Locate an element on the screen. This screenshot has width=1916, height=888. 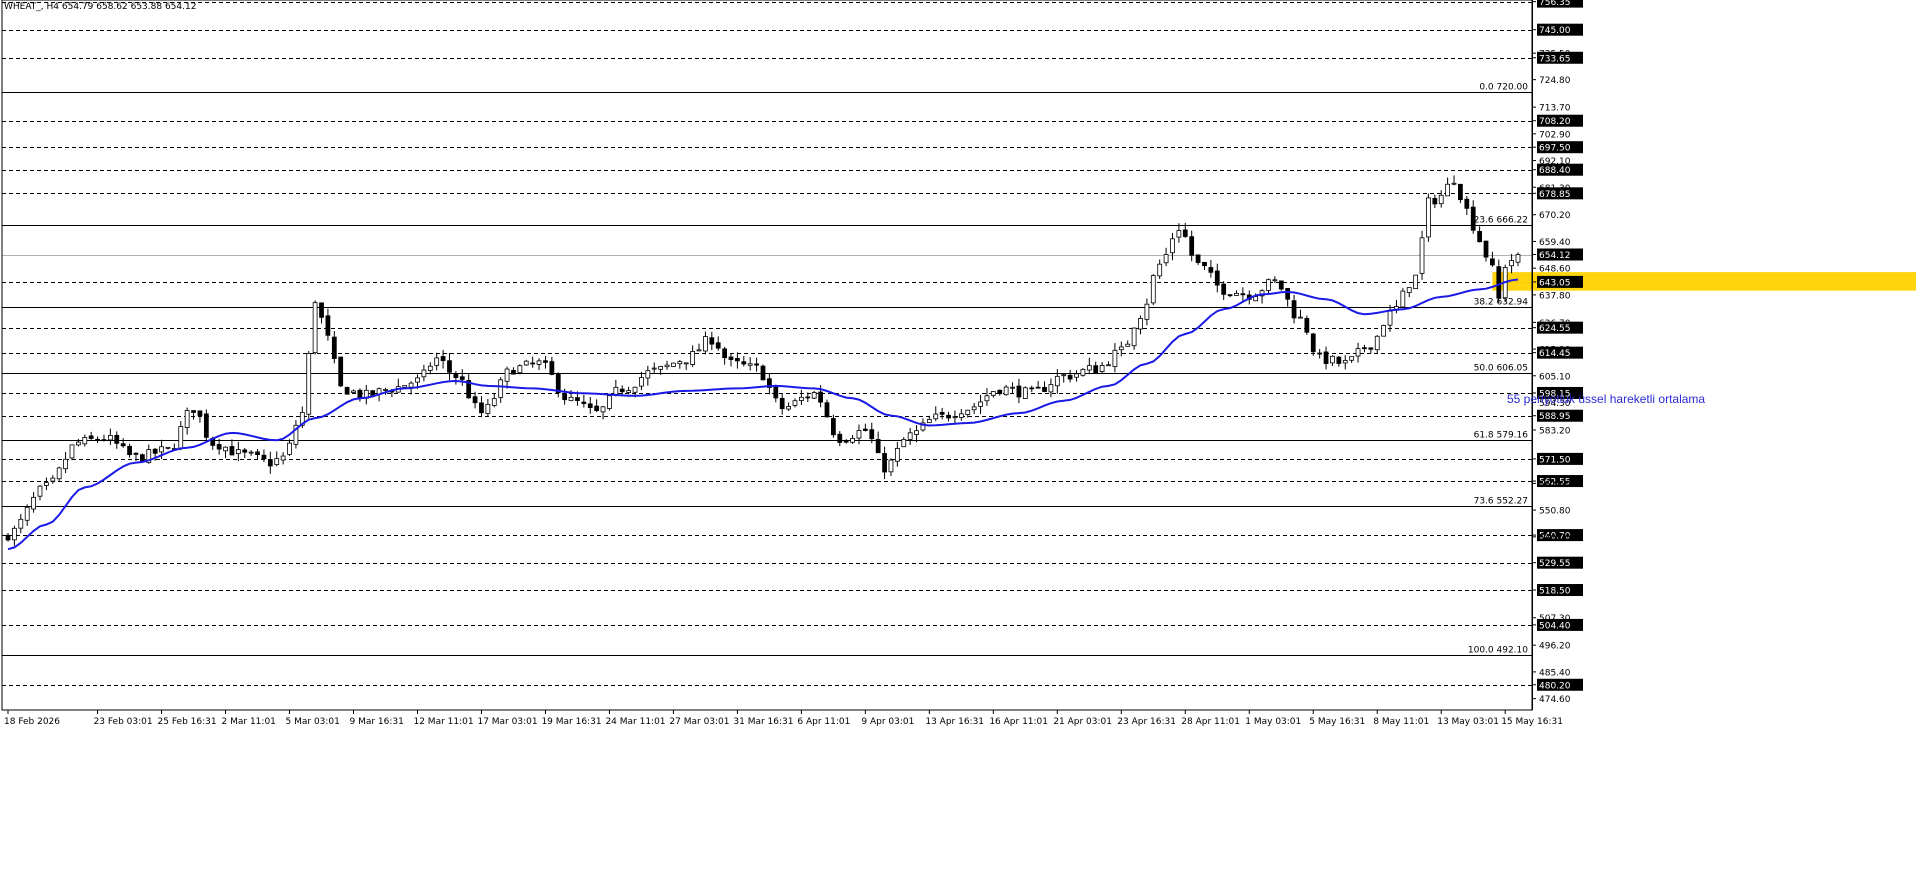
price-tag-label: 624.55 is located at coordinates (1555, 329).